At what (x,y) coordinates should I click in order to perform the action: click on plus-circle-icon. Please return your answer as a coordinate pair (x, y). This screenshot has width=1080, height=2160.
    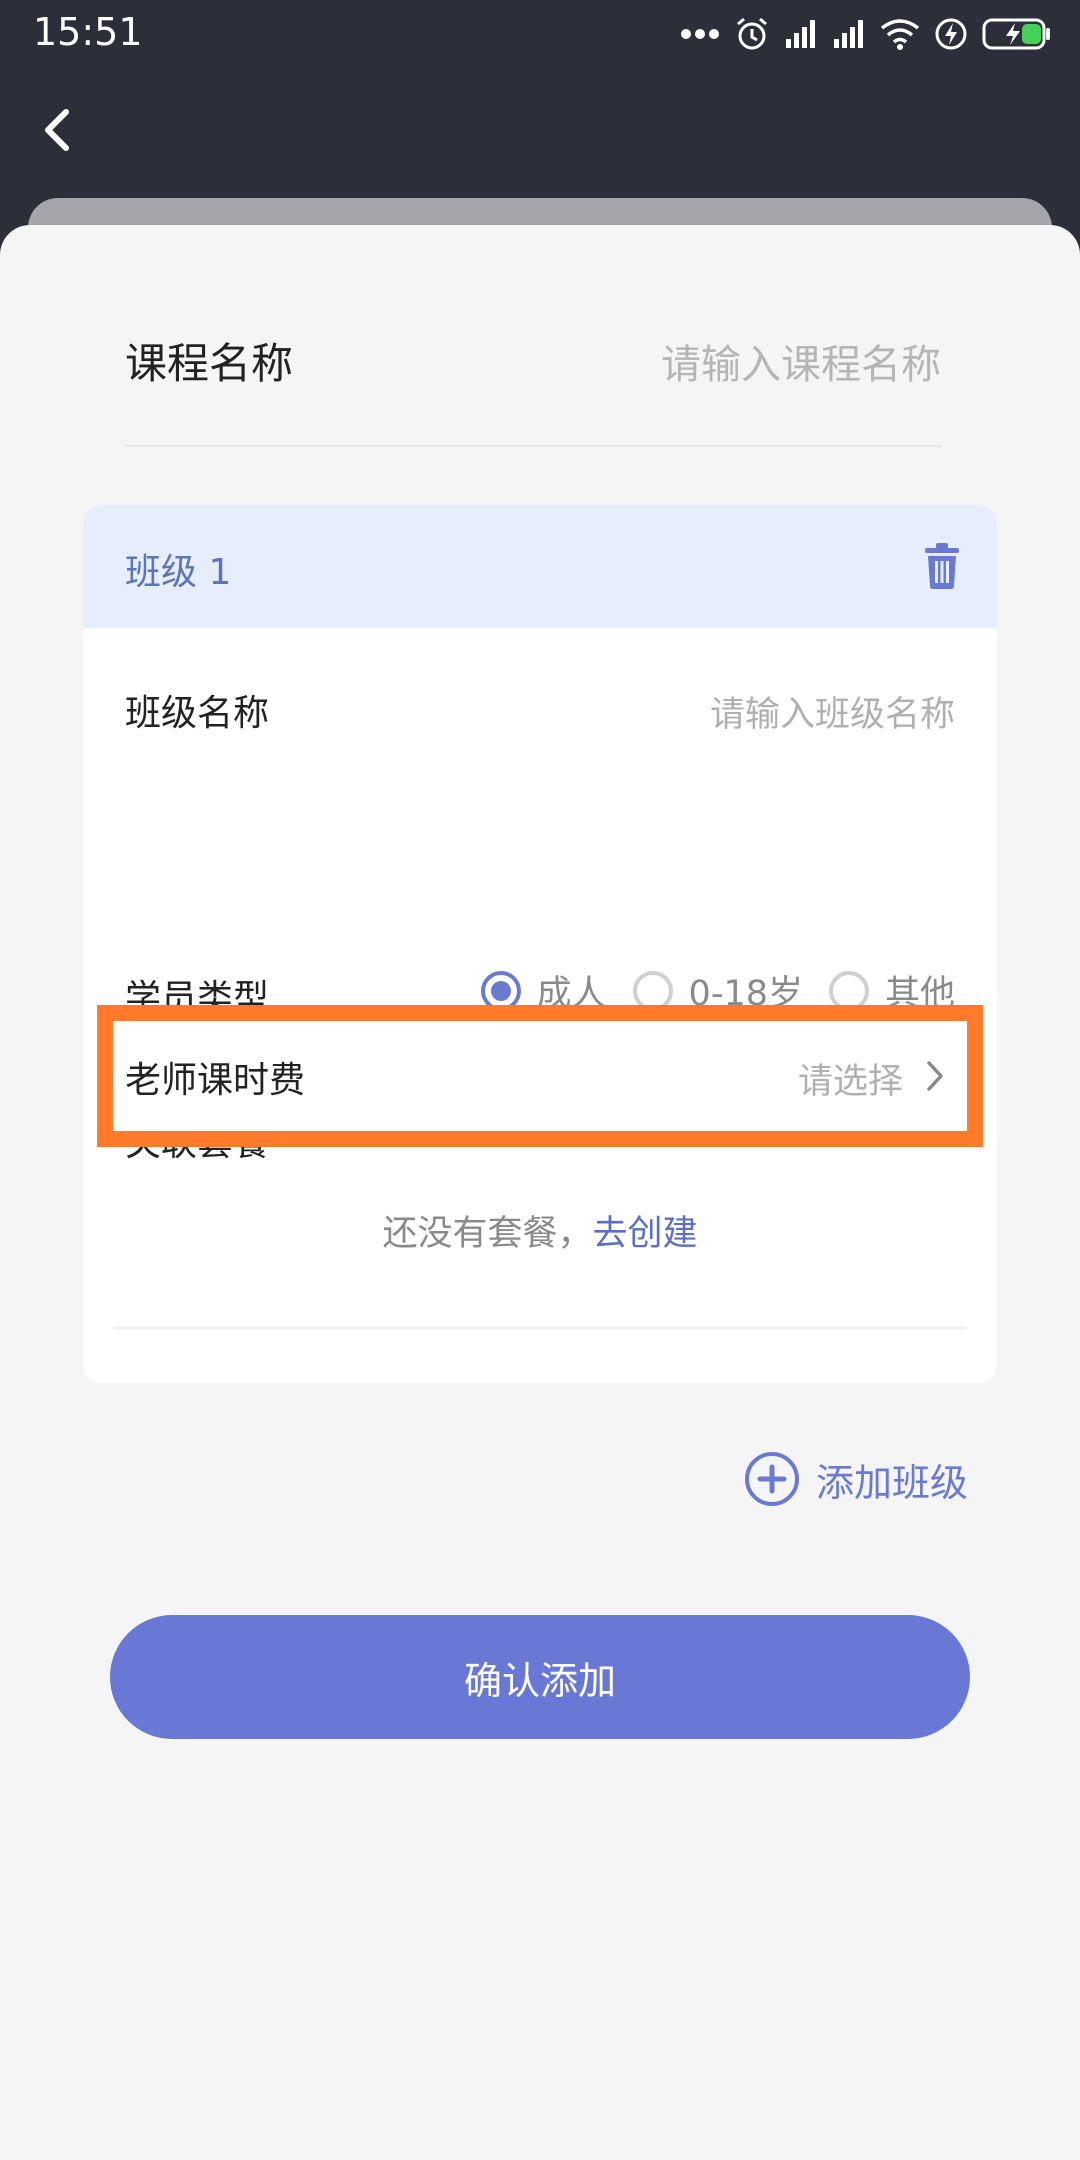
    Looking at the image, I should click on (771, 1479).